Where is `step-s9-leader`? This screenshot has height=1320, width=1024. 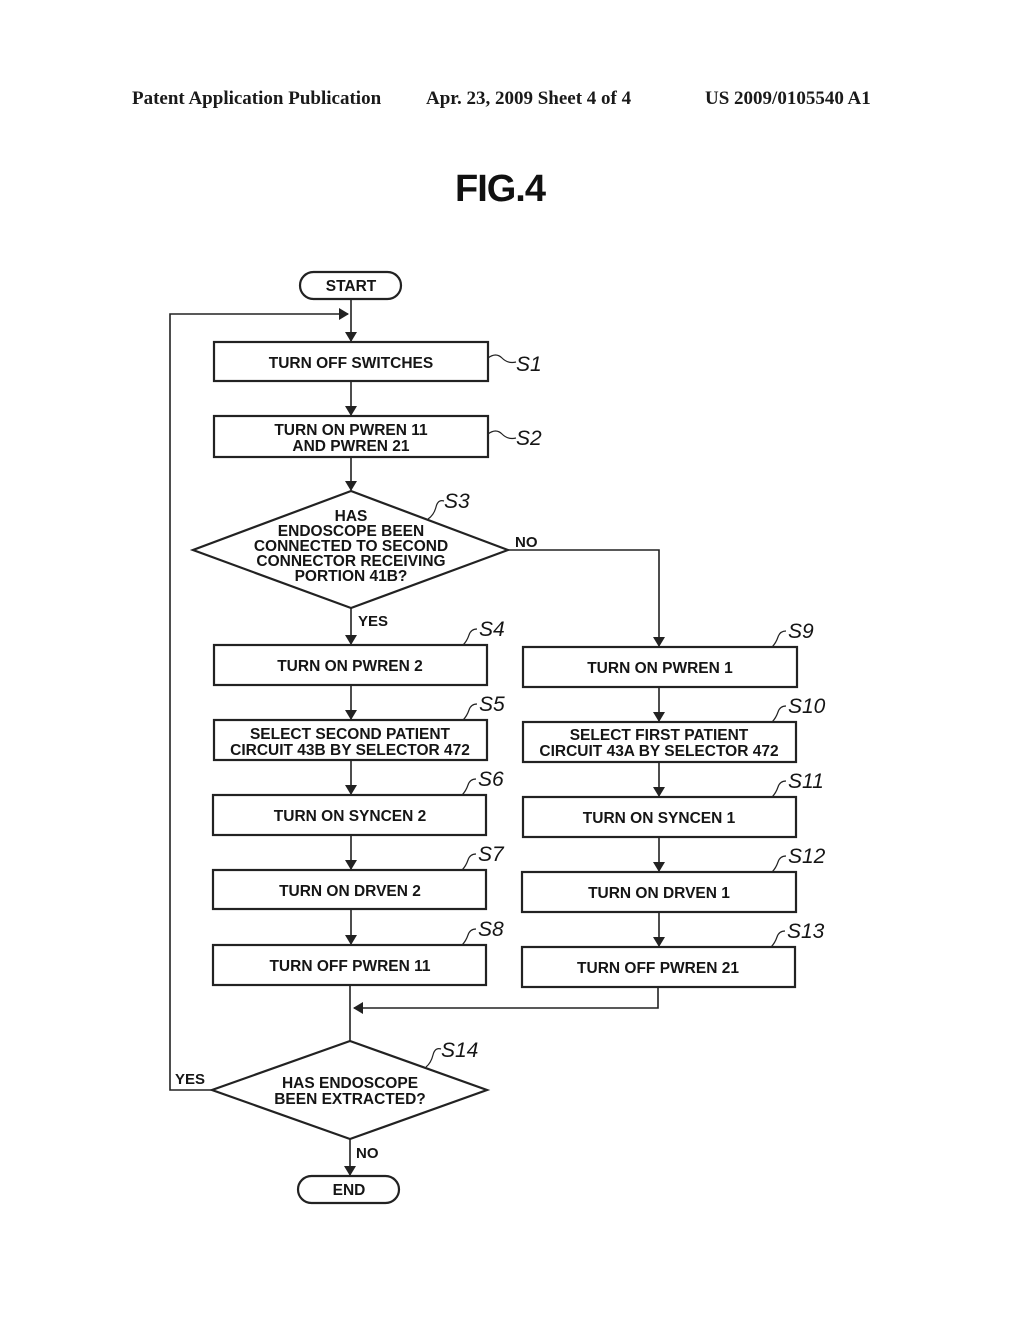 step-s9-leader is located at coordinates (779, 639).